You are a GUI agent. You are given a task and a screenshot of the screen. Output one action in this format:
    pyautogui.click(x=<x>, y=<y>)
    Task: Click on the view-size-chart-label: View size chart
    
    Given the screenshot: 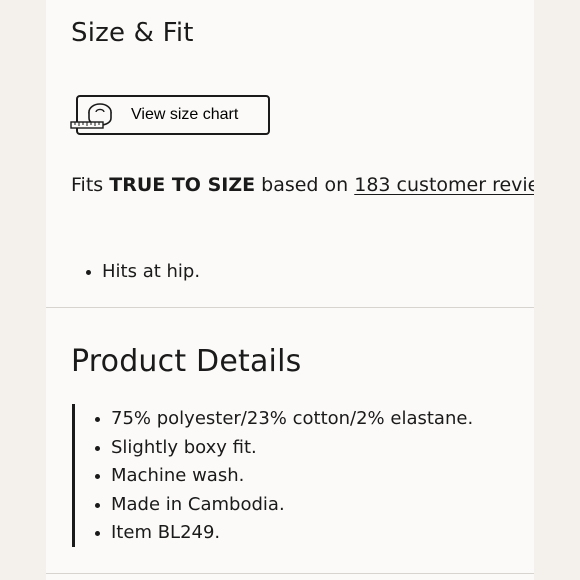 What is the action you would take?
    pyautogui.click(x=185, y=114)
    